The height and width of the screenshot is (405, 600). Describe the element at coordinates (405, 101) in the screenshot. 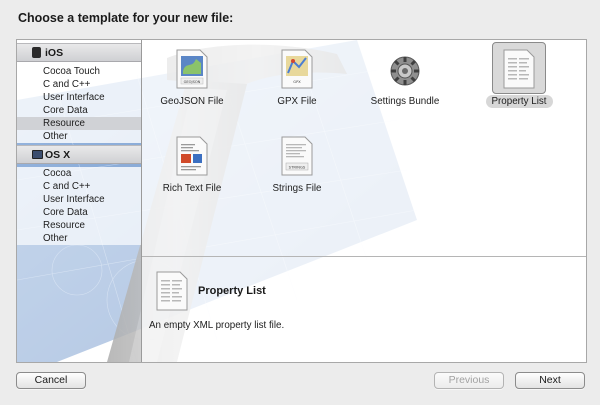

I see `template-label: Settings Bundle` at that location.